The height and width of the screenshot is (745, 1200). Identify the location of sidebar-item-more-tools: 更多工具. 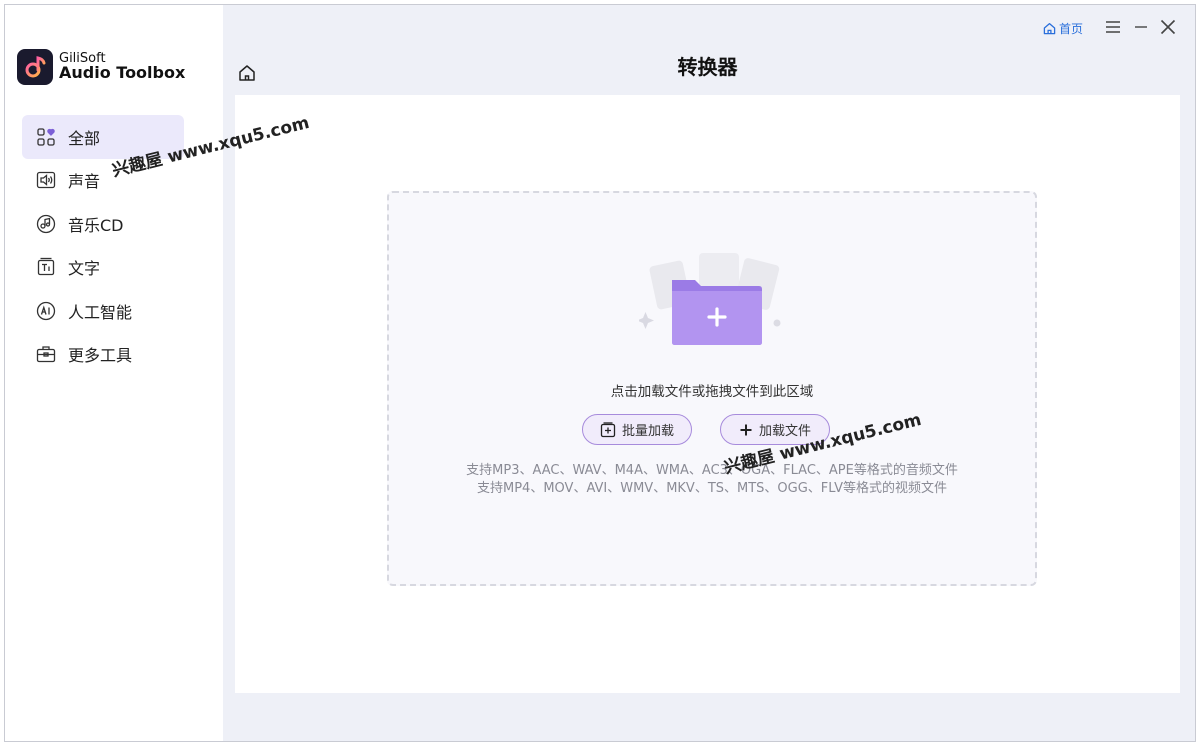
(103, 355).